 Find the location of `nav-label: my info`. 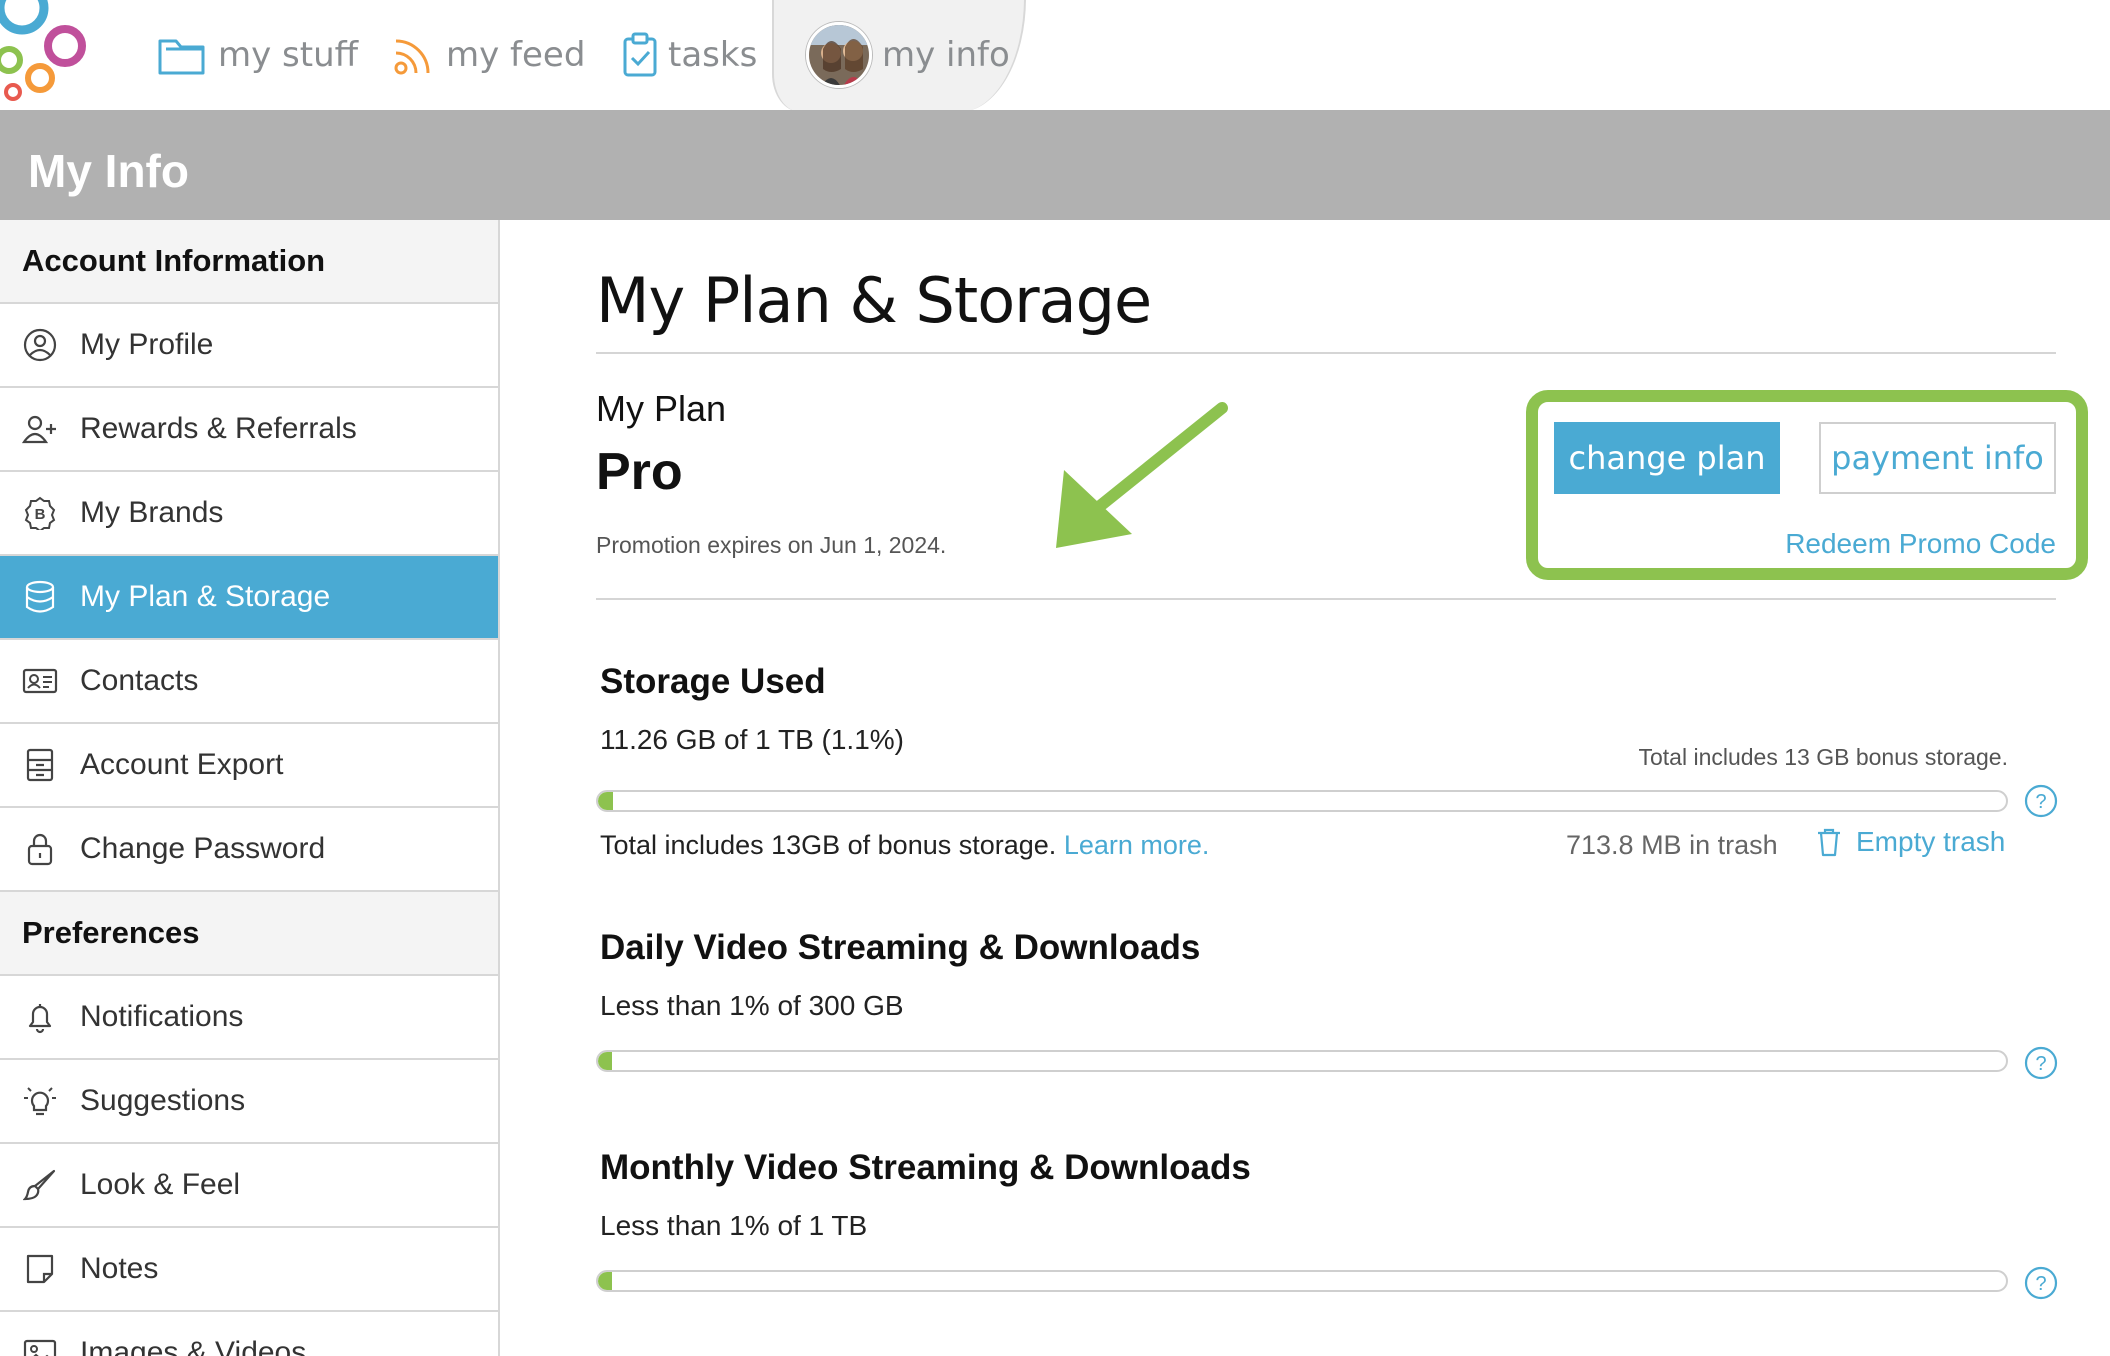

nav-label: my info is located at coordinates (946, 55).